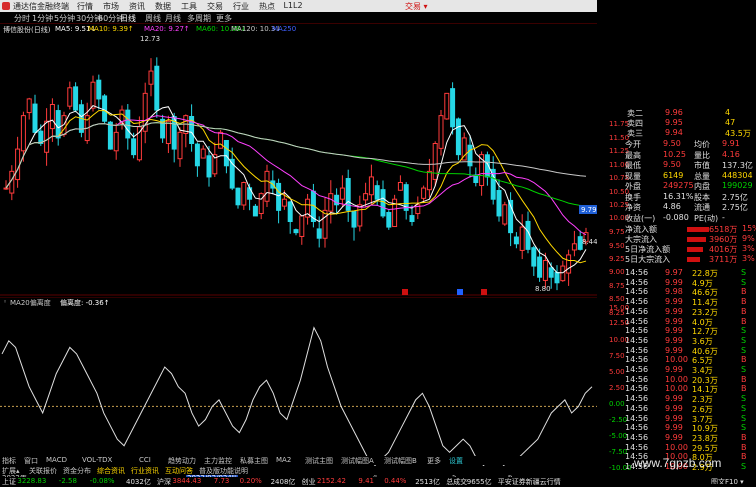 This screenshot has height=487, width=756. Describe the element at coordinates (676, 155) in the screenshot. I see `stat-row: 最高 10.25 量比 4.16` at that location.